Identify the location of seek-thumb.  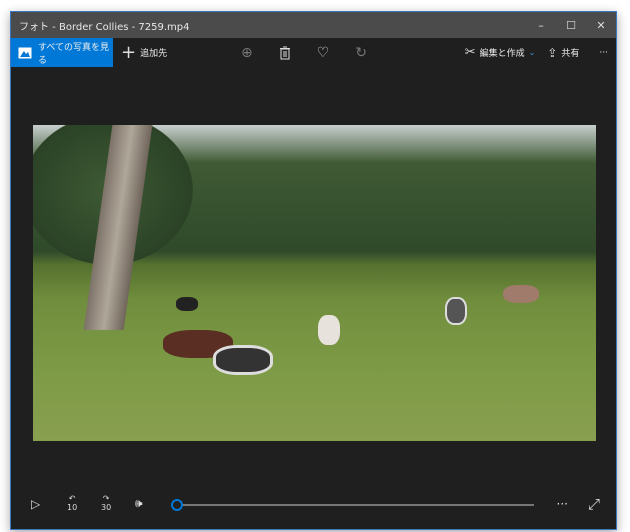
(177, 505).